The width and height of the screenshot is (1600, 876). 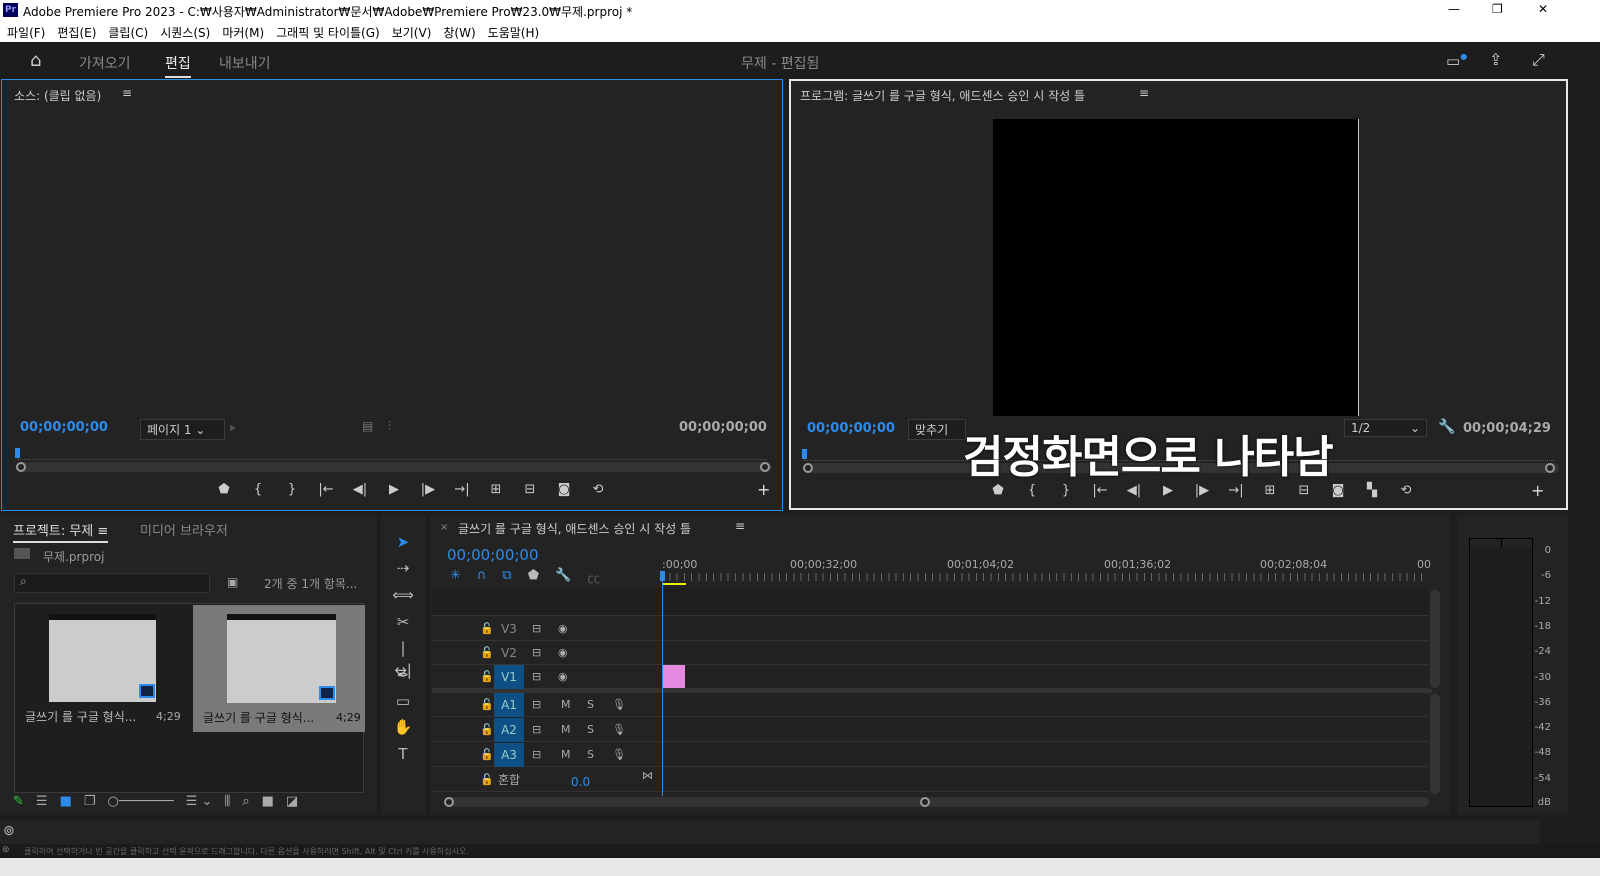 What do you see at coordinates (403, 542) in the screenshot?
I see `selection-tool-icon: ➤` at bounding box center [403, 542].